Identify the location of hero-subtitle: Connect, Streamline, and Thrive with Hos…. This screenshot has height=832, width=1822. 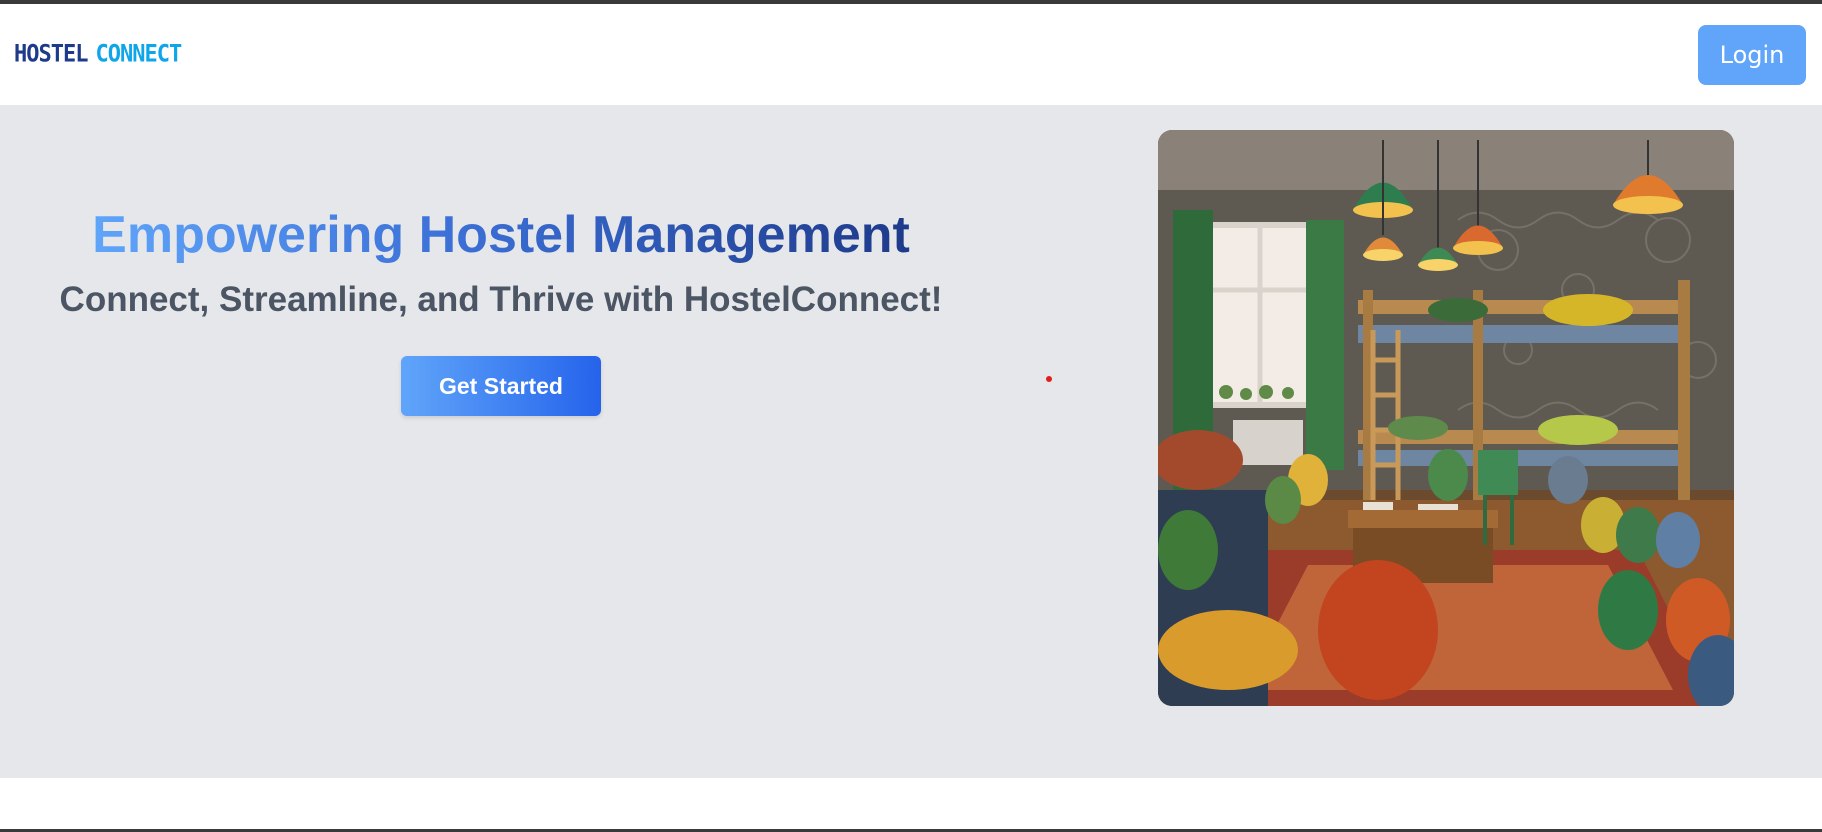
(501, 300).